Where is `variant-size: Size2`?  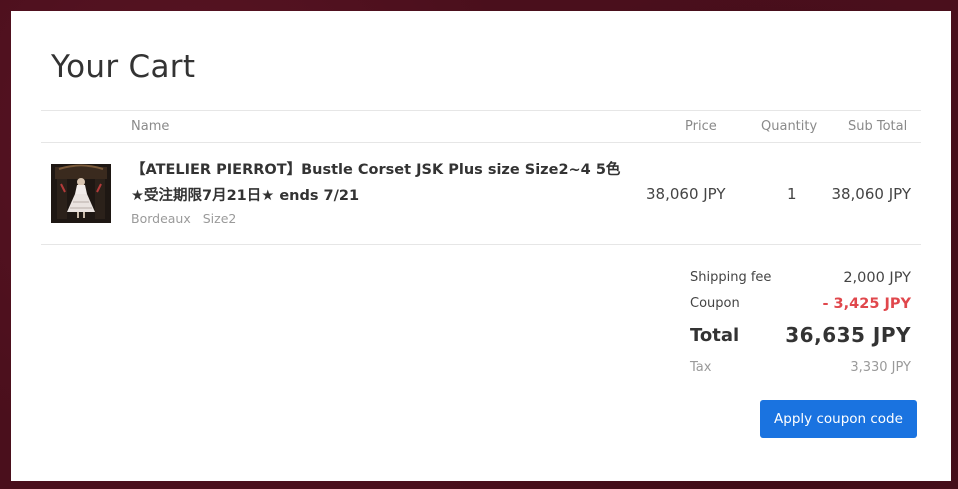
variant-size: Size2 is located at coordinates (219, 218).